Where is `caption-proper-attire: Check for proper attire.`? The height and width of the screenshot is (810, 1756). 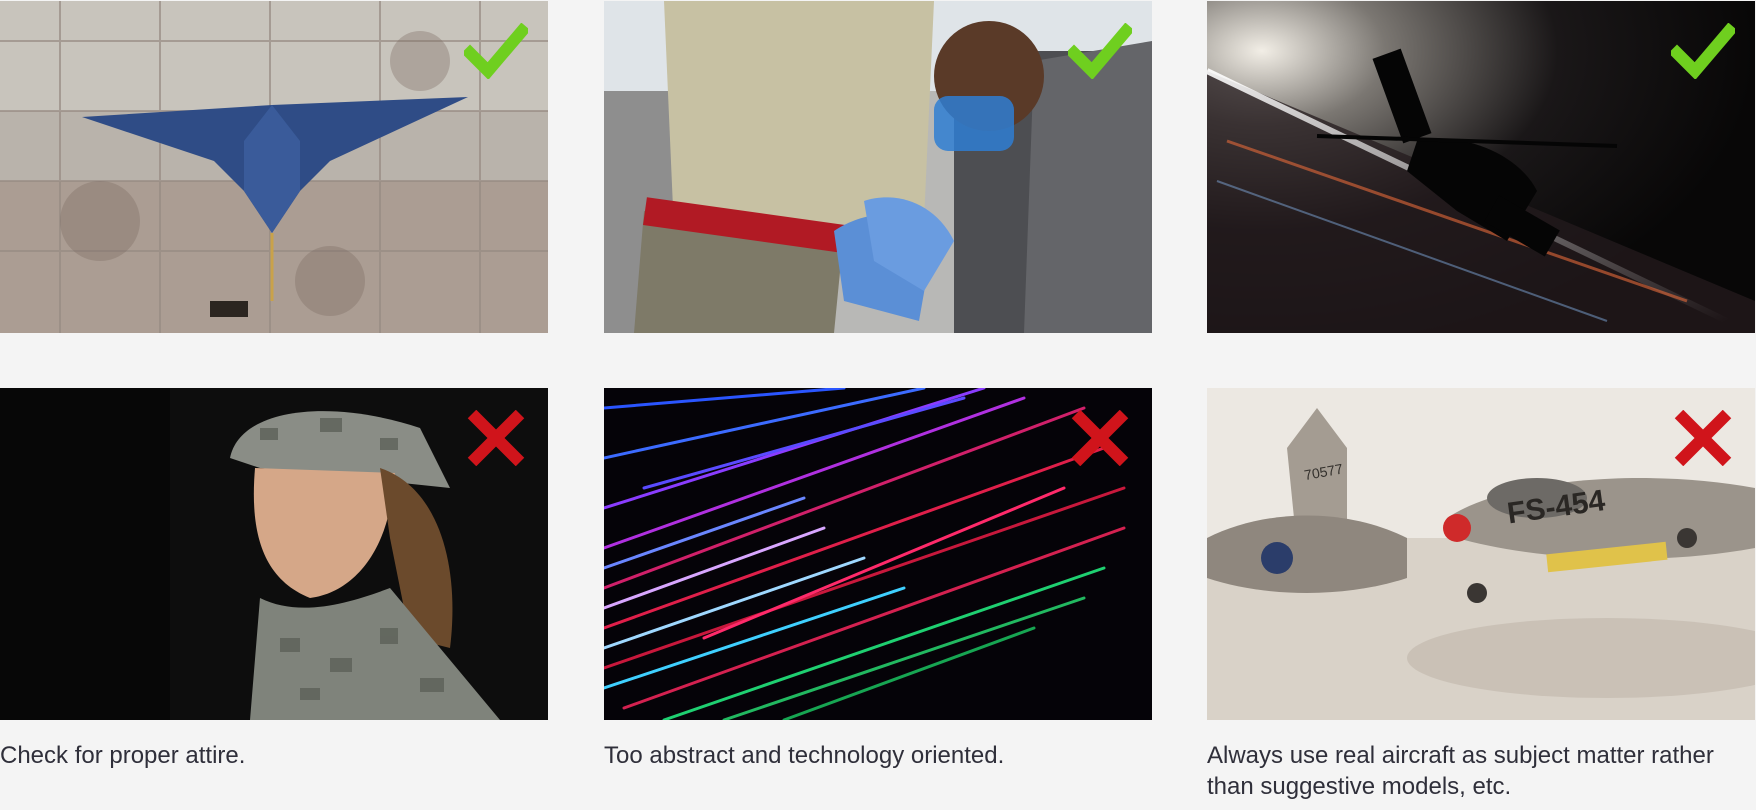
caption-proper-attire: Check for proper attire. is located at coordinates (123, 755).